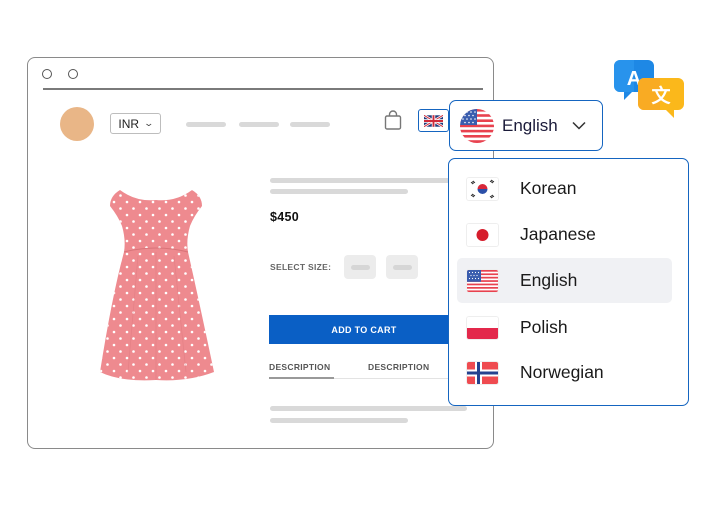 Image resolution: width=720 pixels, height=510 pixels. I want to click on window-control-close, so click(47, 74).